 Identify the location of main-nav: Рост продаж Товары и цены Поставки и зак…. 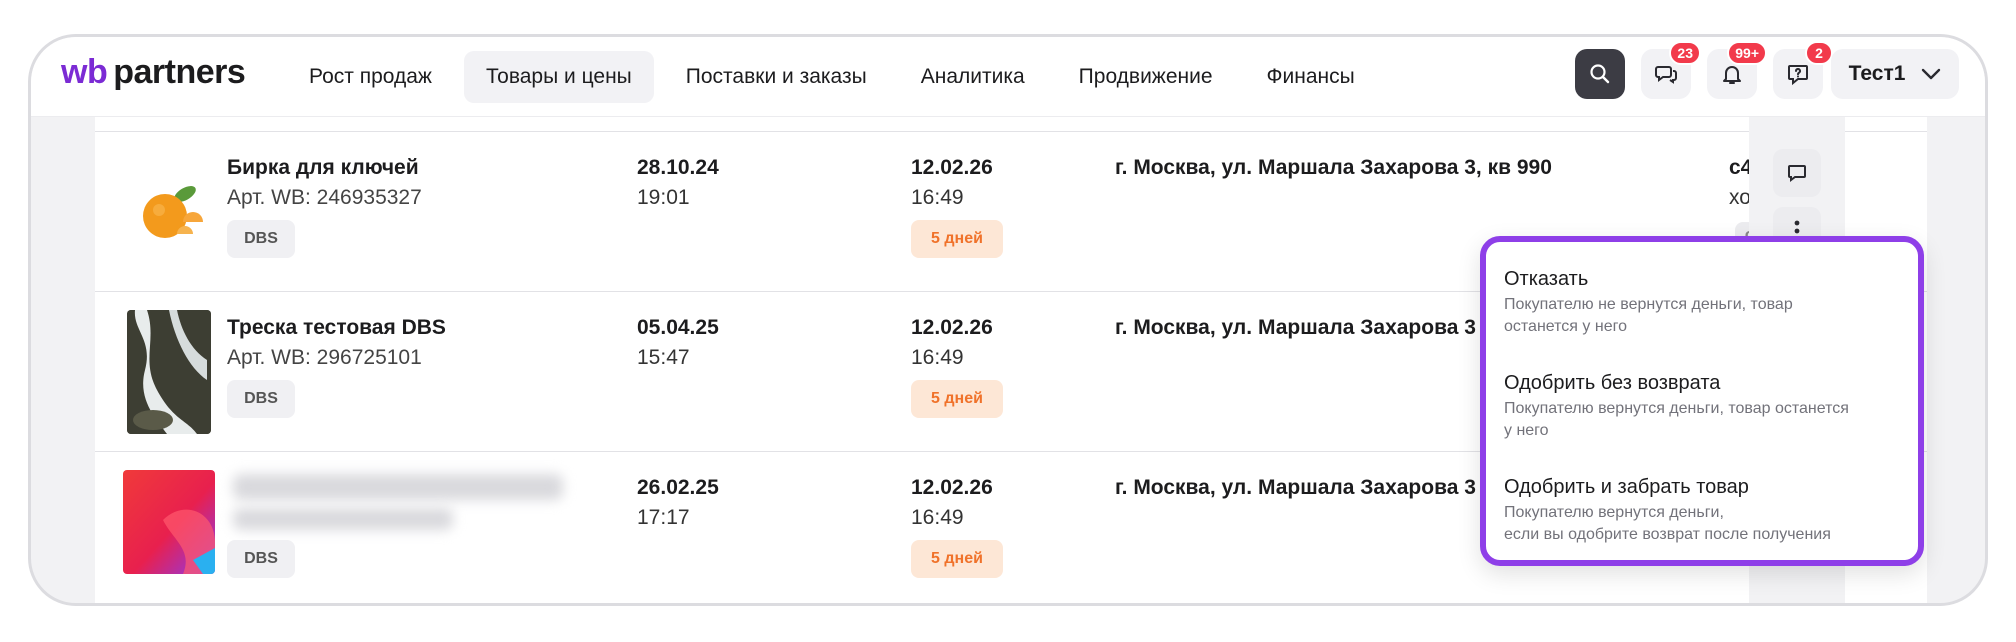
(832, 77).